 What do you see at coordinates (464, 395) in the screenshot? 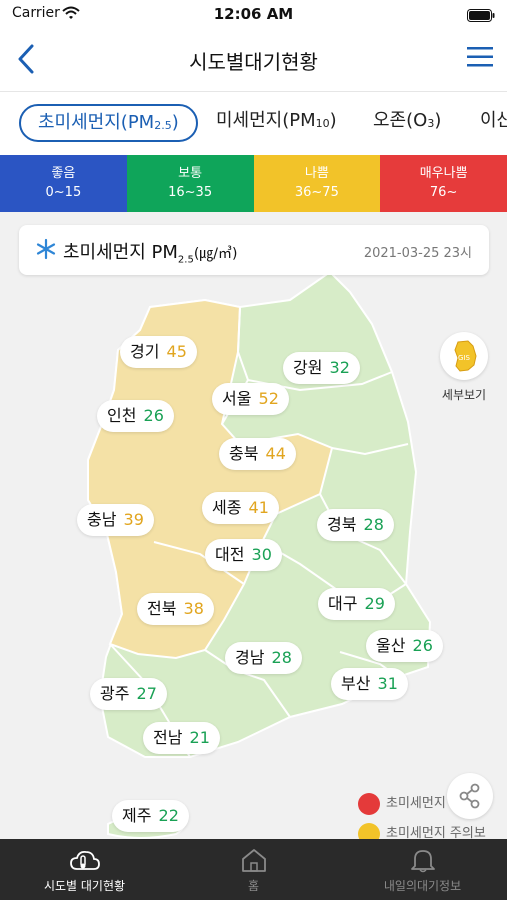
I see `detail-view-label: 세부보기` at bounding box center [464, 395].